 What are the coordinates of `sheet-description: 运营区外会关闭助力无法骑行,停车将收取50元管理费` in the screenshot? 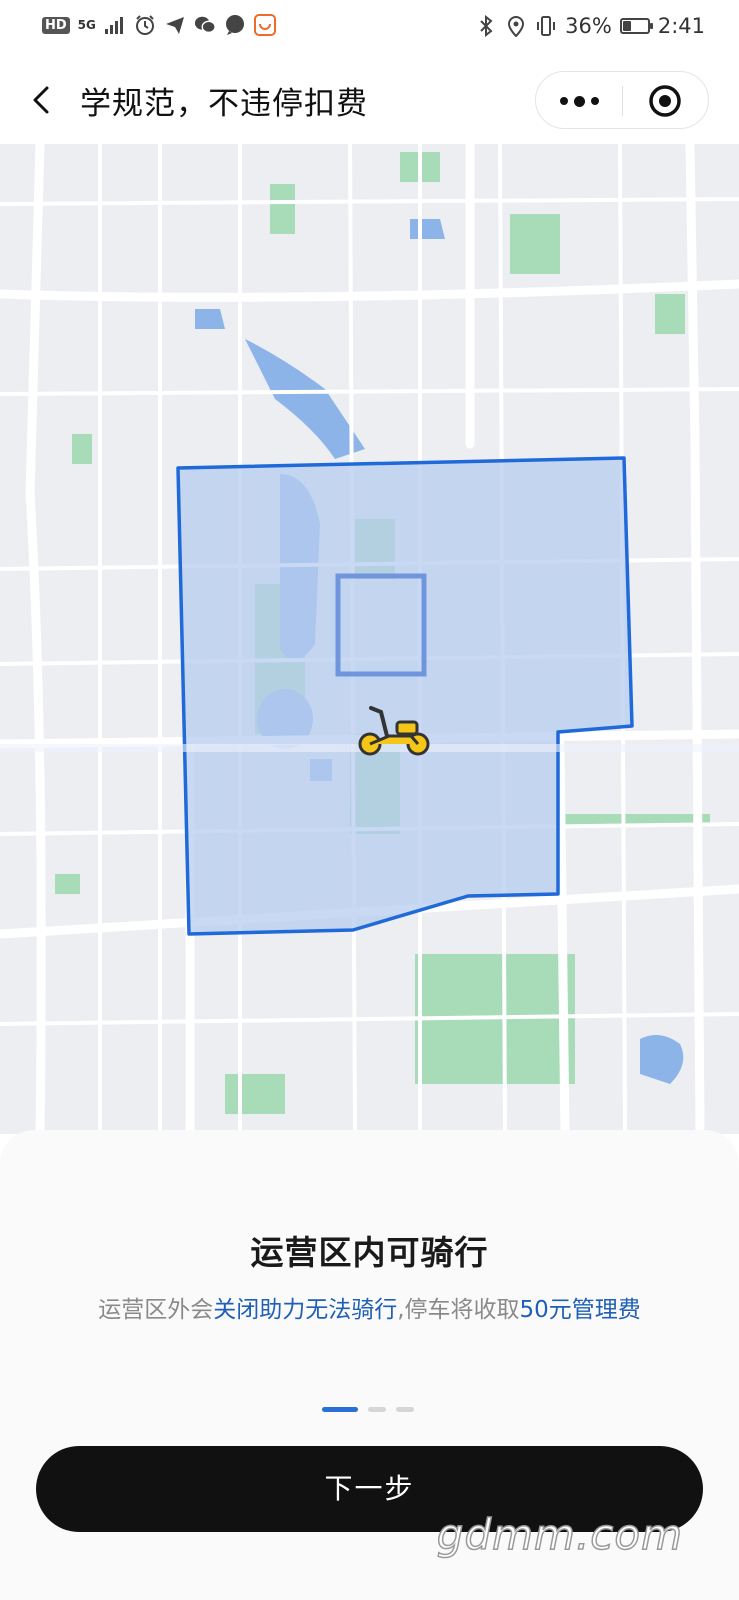 It's located at (369, 1307).